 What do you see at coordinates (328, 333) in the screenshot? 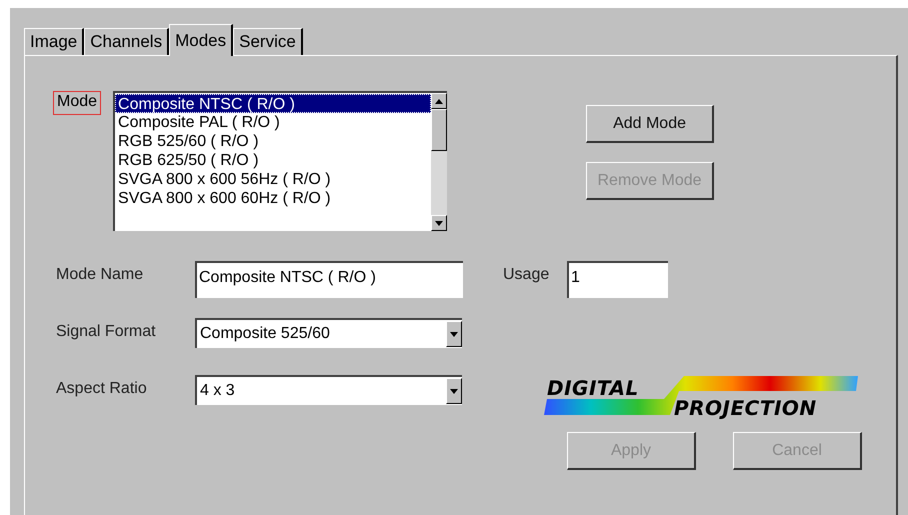
I see `signal-format-dropdown: Composite 525/60` at bounding box center [328, 333].